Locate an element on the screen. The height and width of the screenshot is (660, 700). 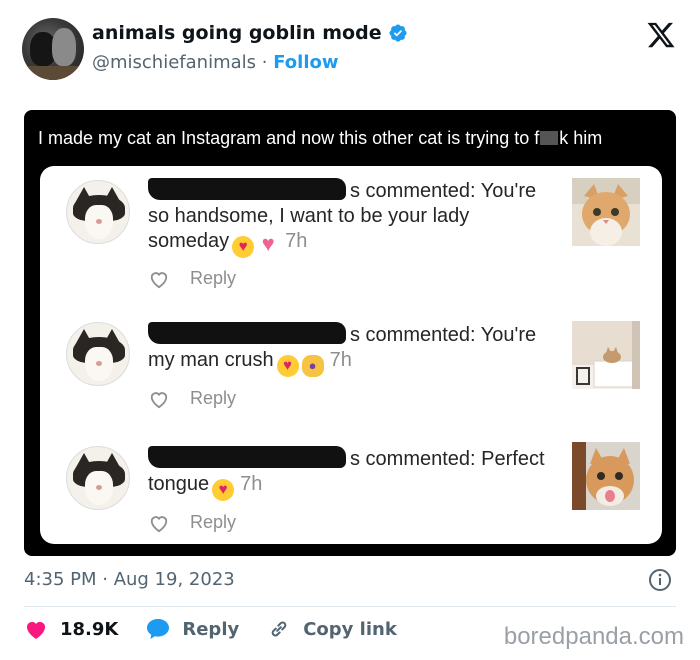
heart-icon is located at coordinates (36, 630).